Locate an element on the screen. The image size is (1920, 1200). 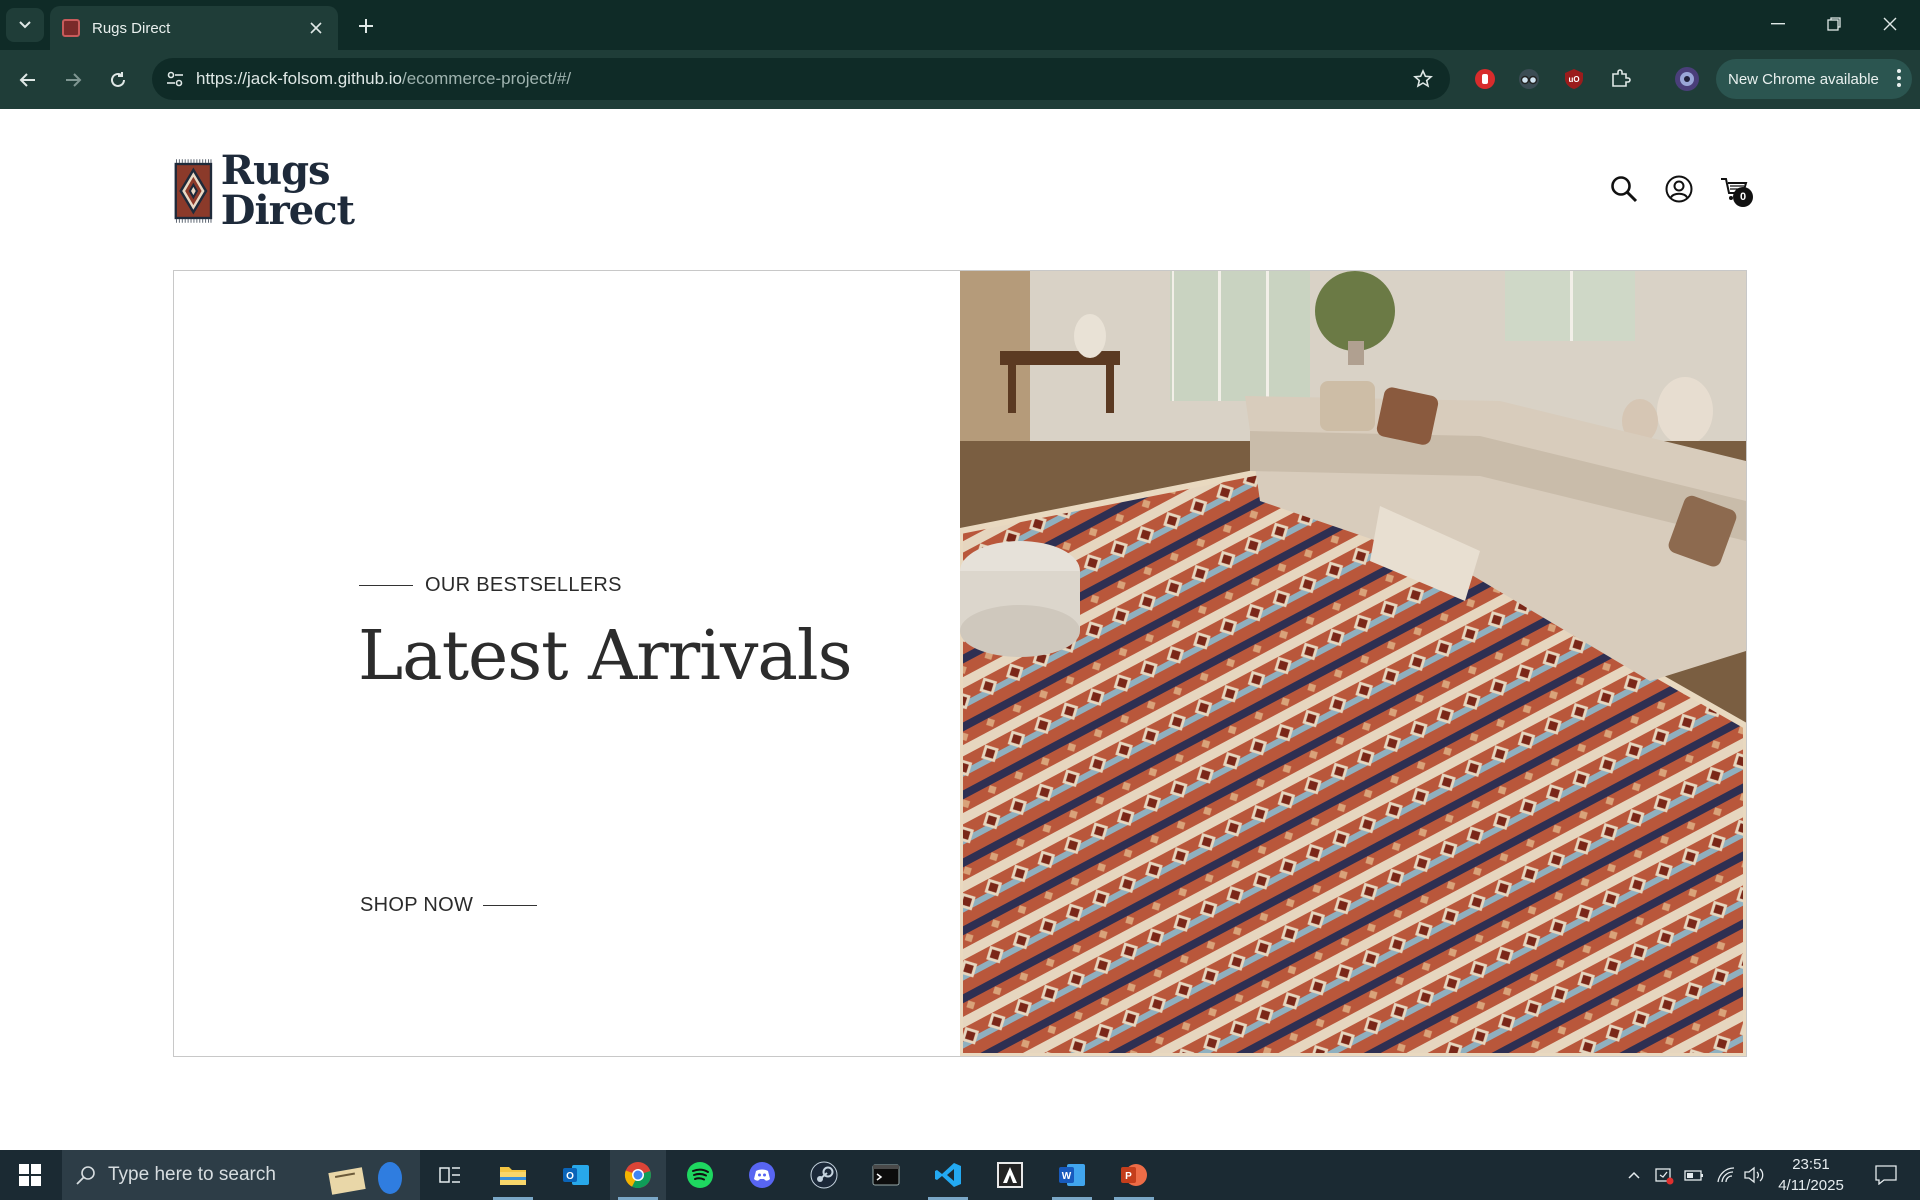
url-host: https://jack-folsom.github.io is located at coordinates (299, 78).